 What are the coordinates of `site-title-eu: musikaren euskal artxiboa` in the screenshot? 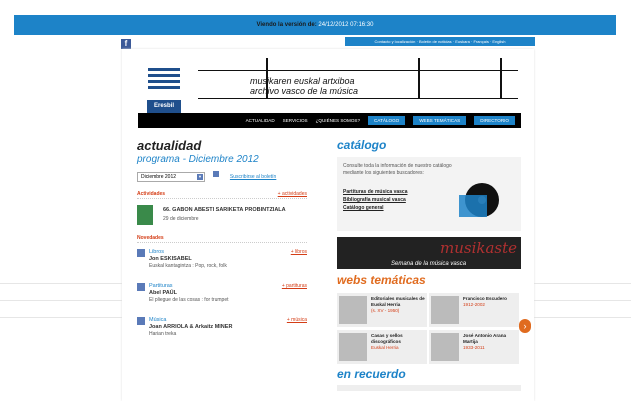 It's located at (302, 81).